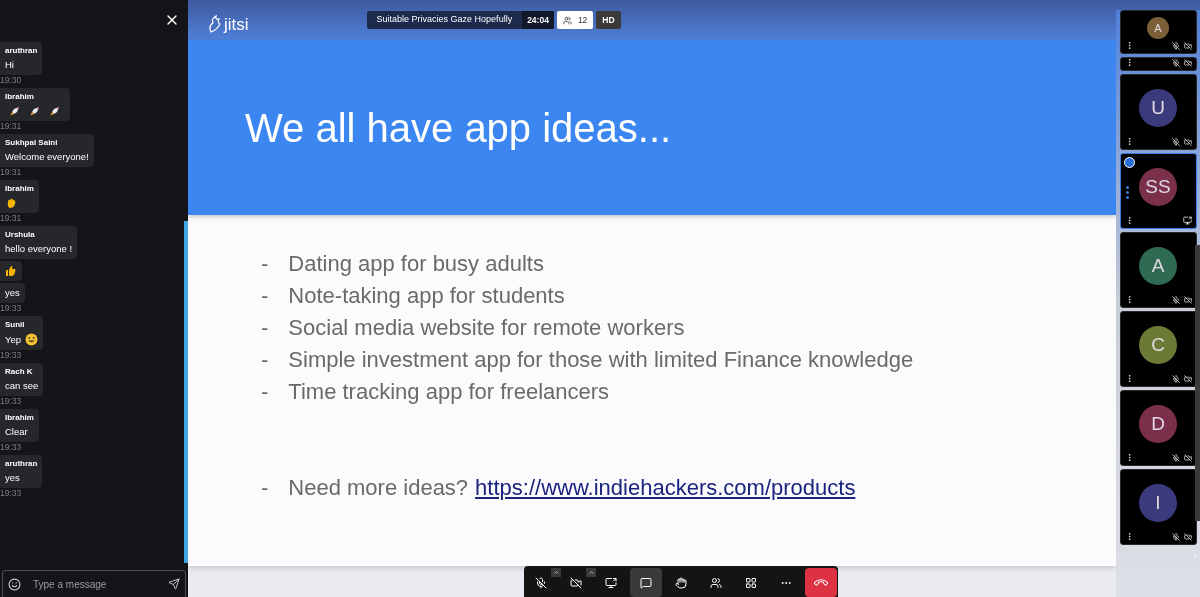 The height and width of the screenshot is (597, 1200). What do you see at coordinates (1158, 424) in the screenshot?
I see `avatar: D` at bounding box center [1158, 424].